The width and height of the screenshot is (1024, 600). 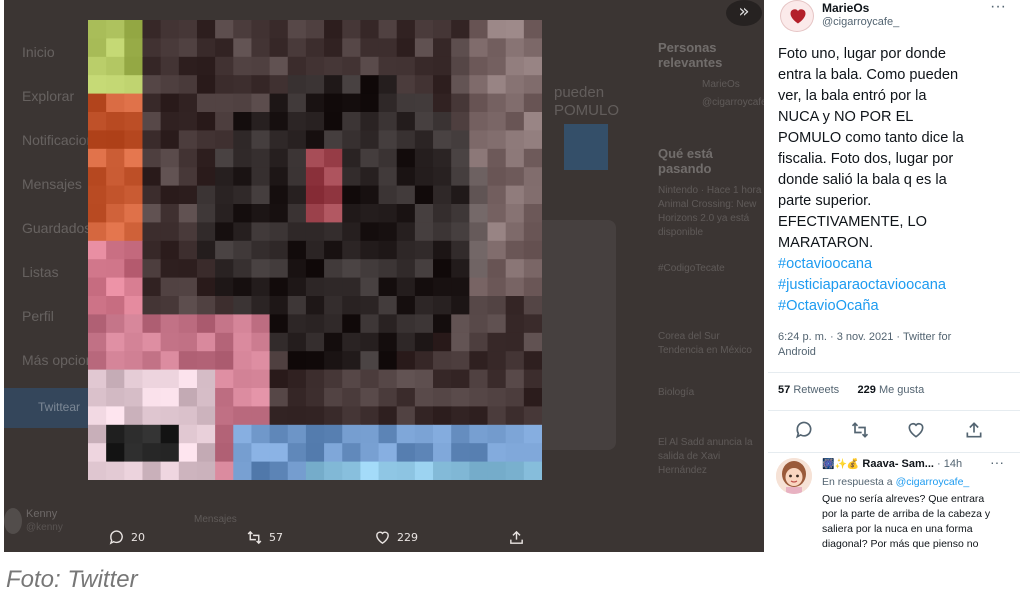 What do you see at coordinates (846, 117) in the screenshot?
I see `tweet-text-line: NUCA y NO POR EL` at bounding box center [846, 117].